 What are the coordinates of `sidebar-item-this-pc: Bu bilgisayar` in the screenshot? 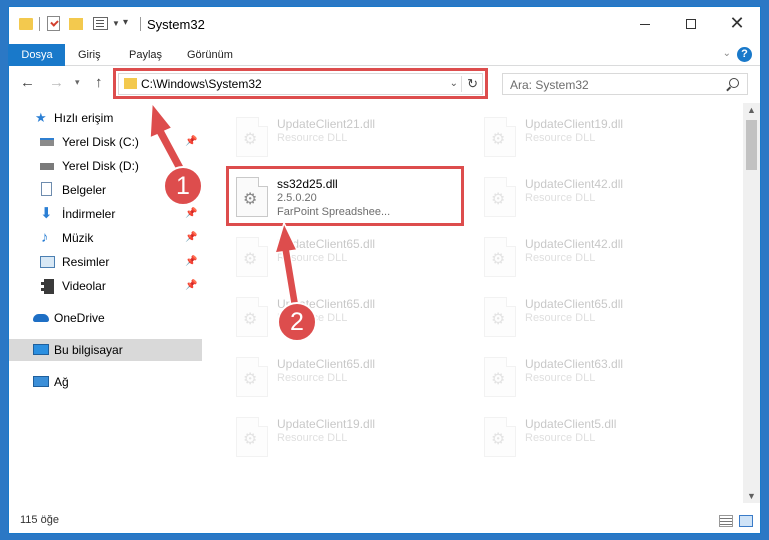 It's located at (105, 350).